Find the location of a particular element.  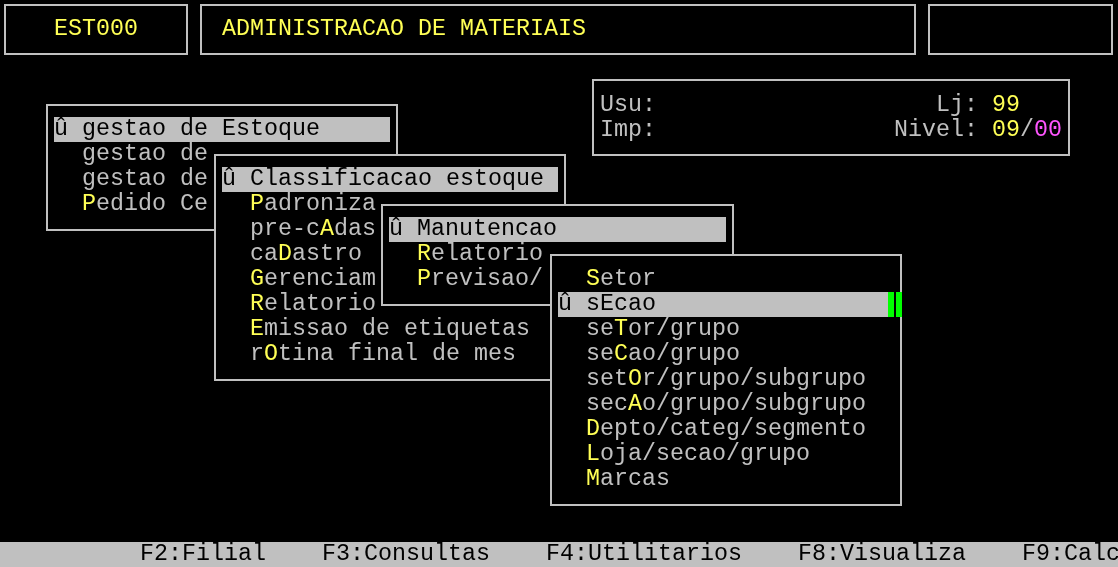

menu-item: Marcas is located at coordinates (726, 479).